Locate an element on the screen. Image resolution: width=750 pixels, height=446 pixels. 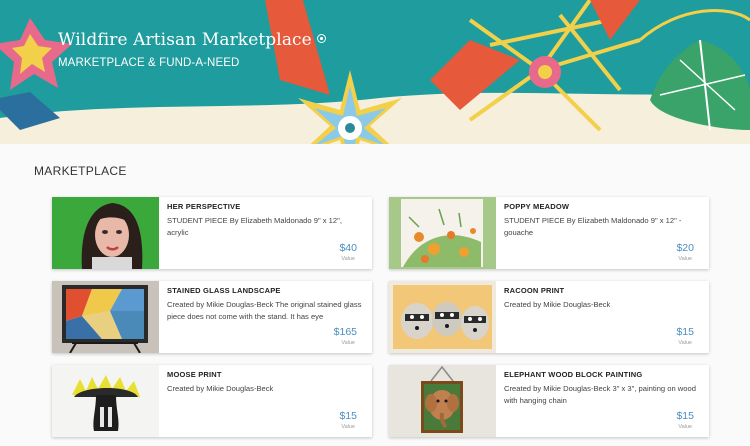
item-title: POPPY MEADOW is located at coordinates (602, 206).